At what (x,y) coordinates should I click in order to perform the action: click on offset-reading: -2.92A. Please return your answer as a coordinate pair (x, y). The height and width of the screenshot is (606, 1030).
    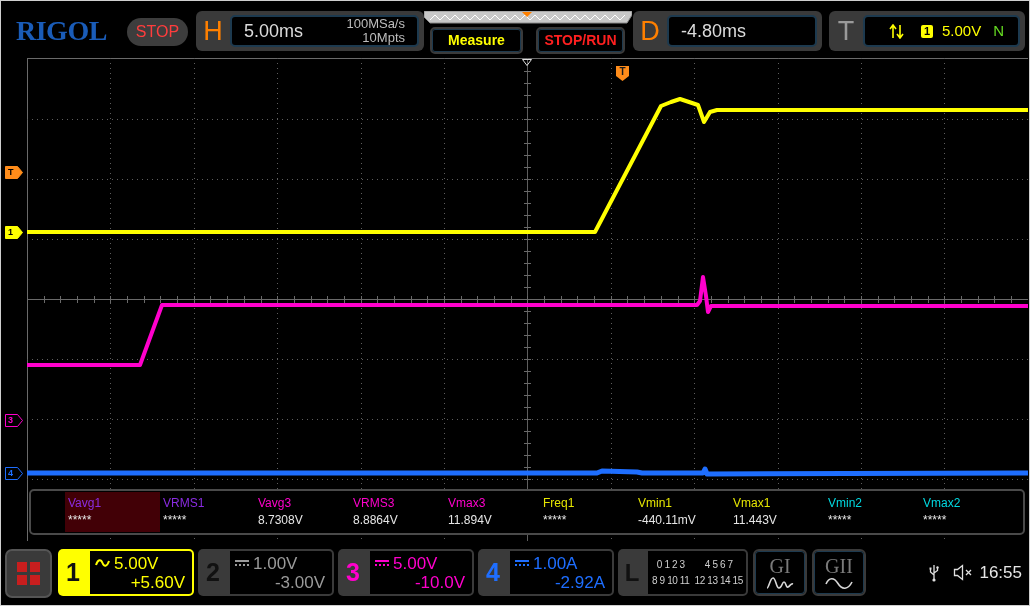
    Looking at the image, I should click on (579, 582).